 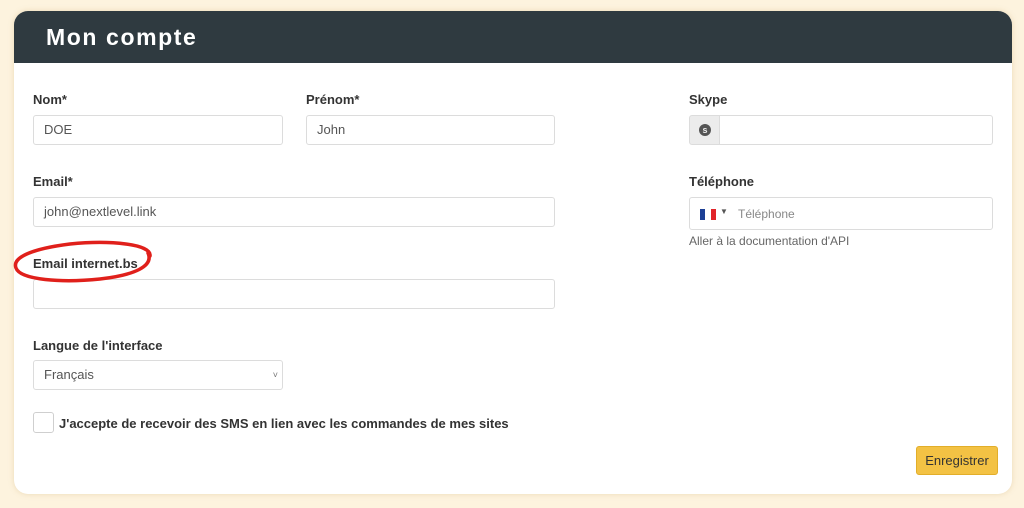 I want to click on skype-input, so click(x=856, y=130).